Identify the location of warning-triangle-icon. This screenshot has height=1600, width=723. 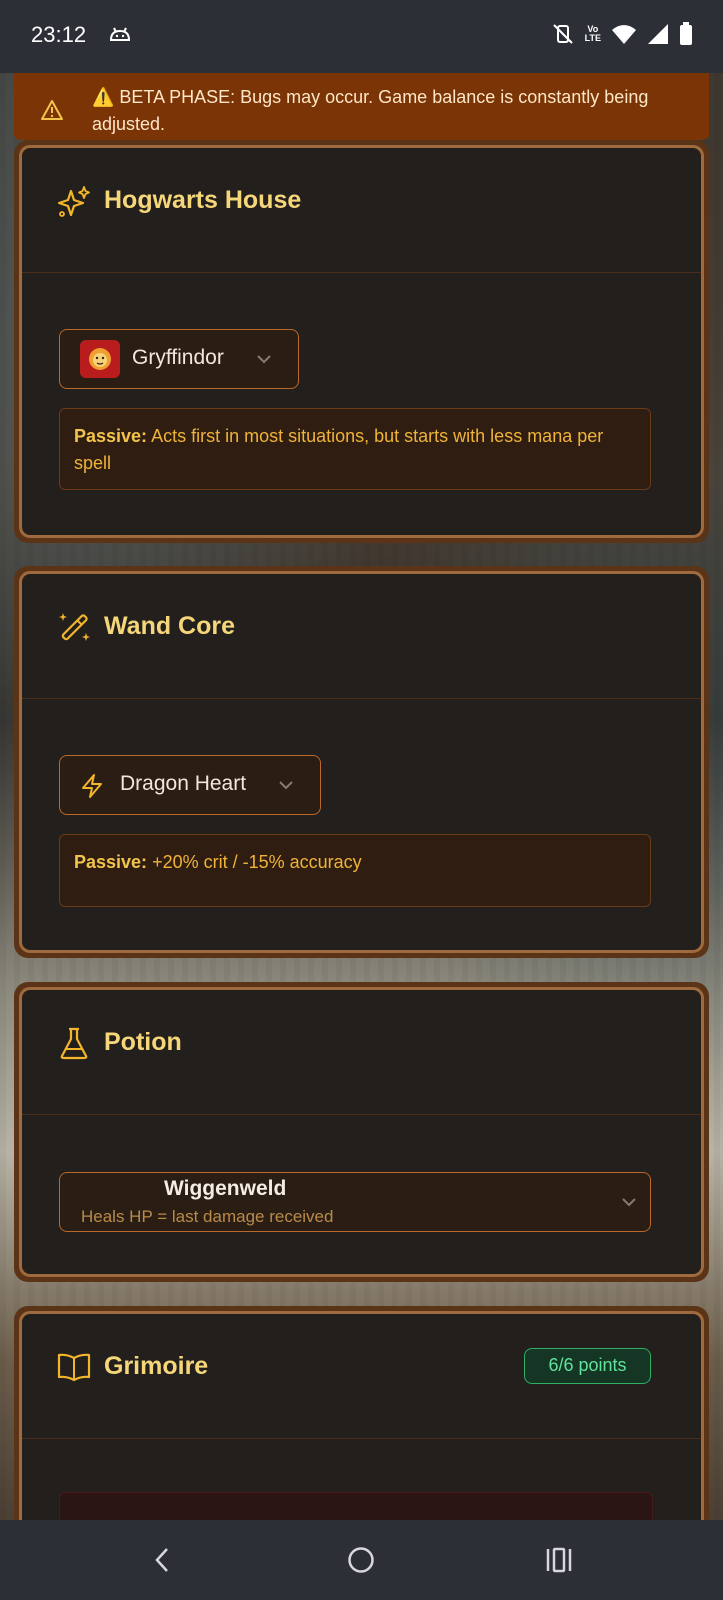
(52, 110).